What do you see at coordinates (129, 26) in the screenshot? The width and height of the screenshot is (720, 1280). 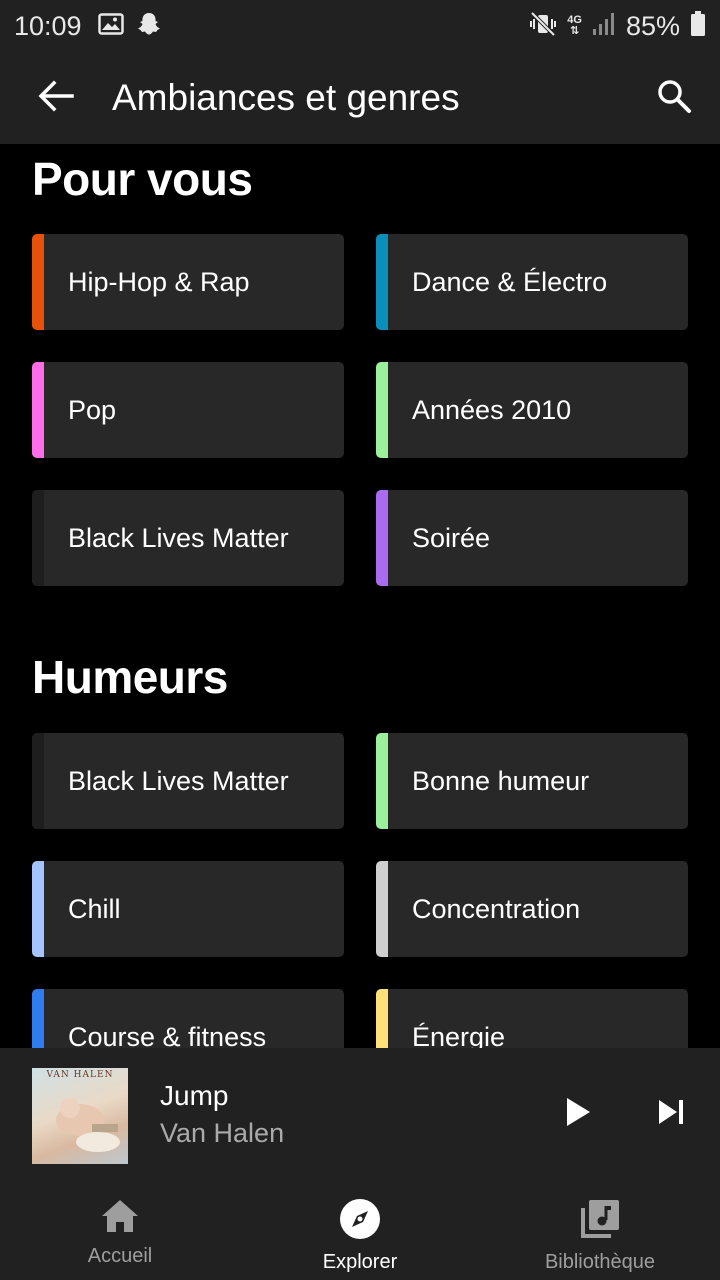 I see `status-left-icons` at bounding box center [129, 26].